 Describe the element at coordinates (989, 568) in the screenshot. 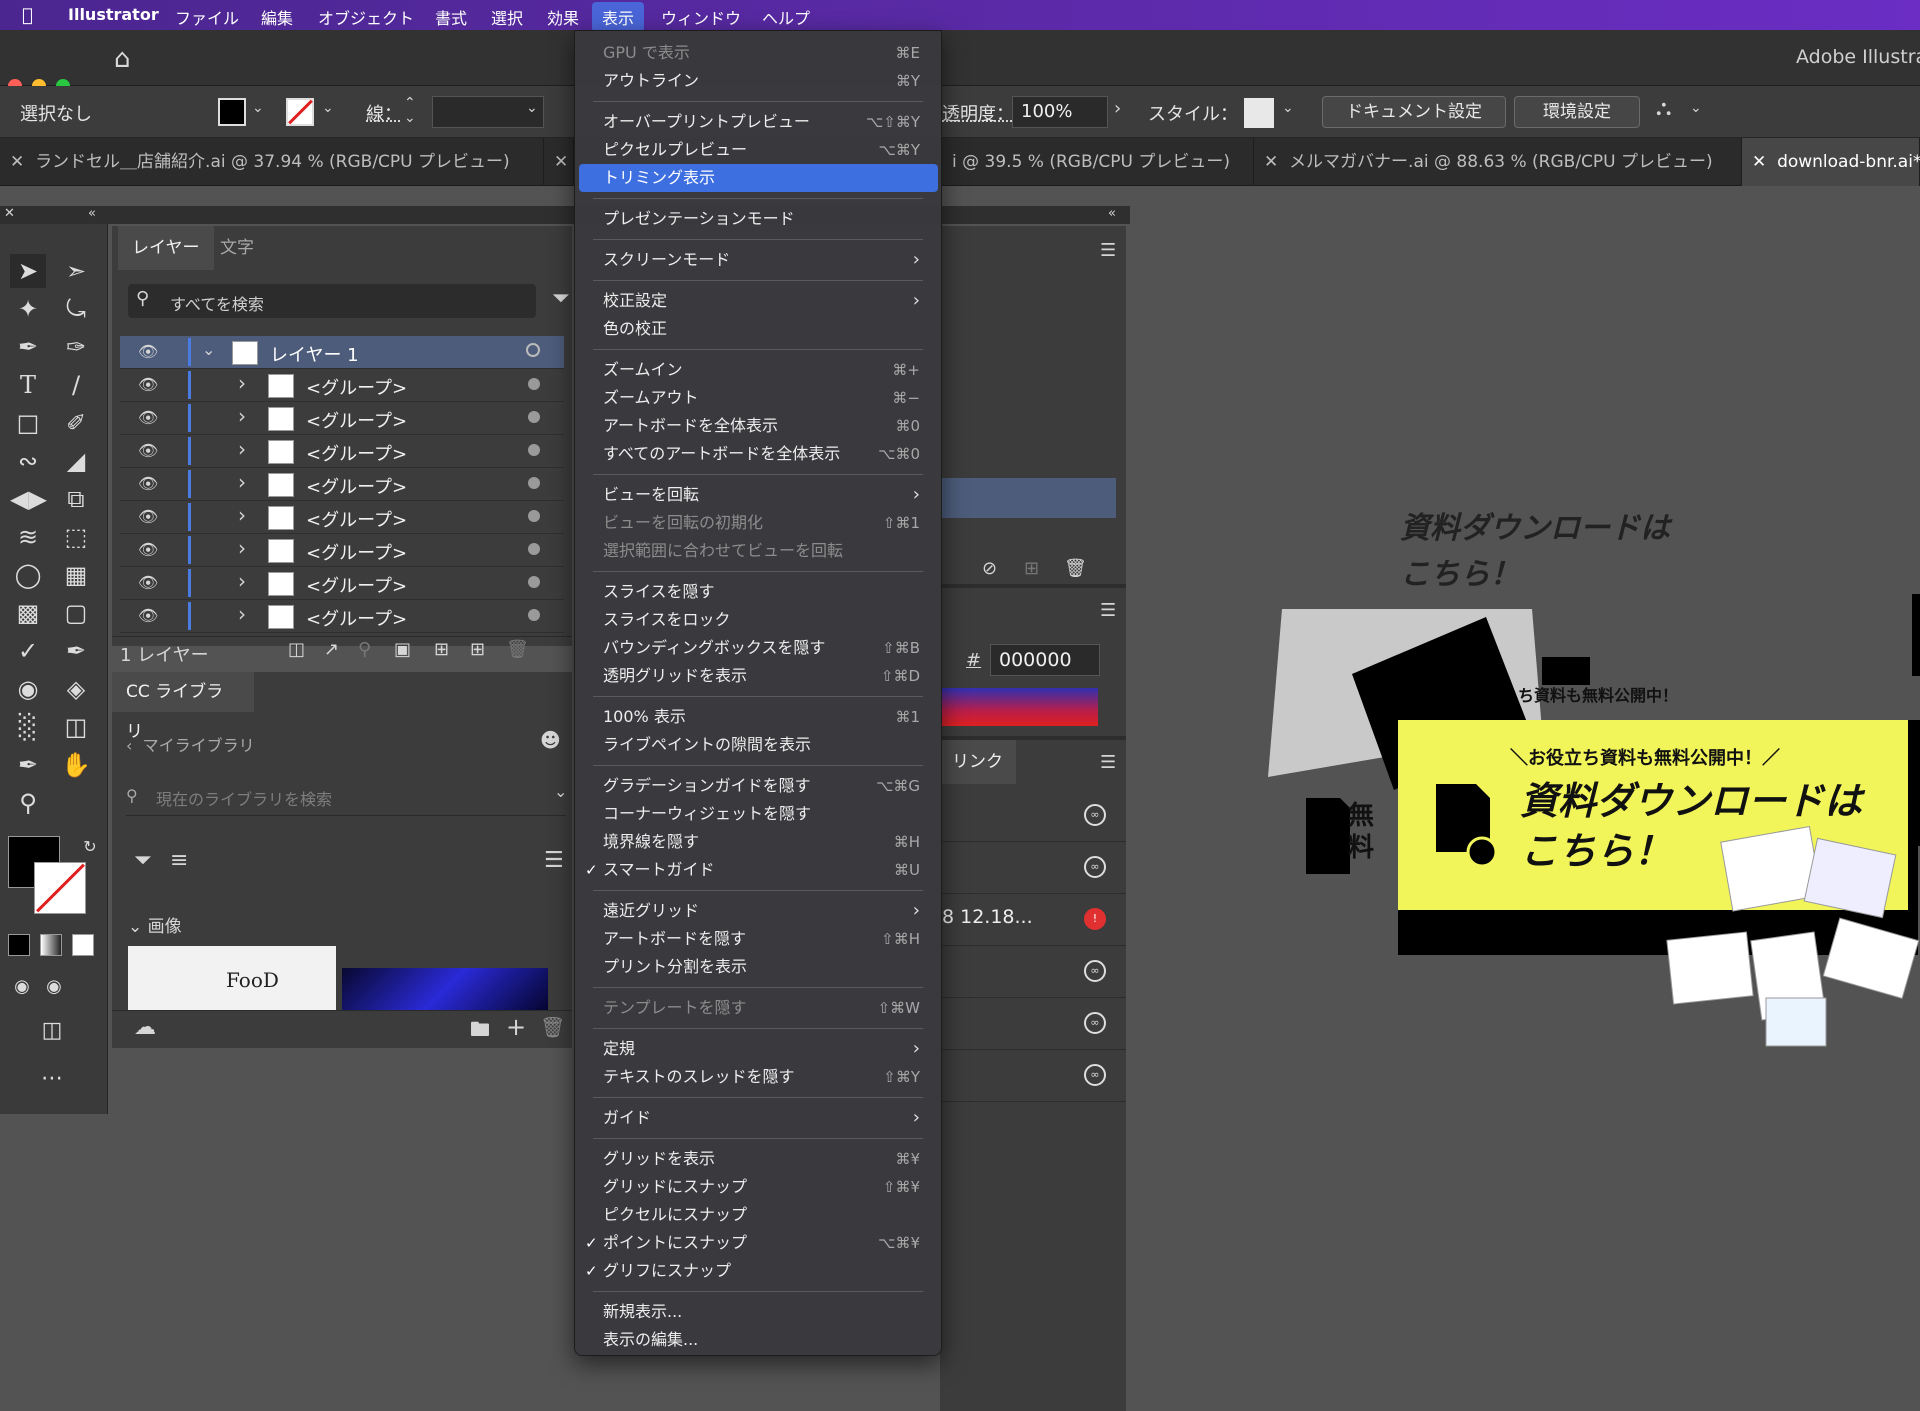

I see `no-icon: ⊘` at that location.